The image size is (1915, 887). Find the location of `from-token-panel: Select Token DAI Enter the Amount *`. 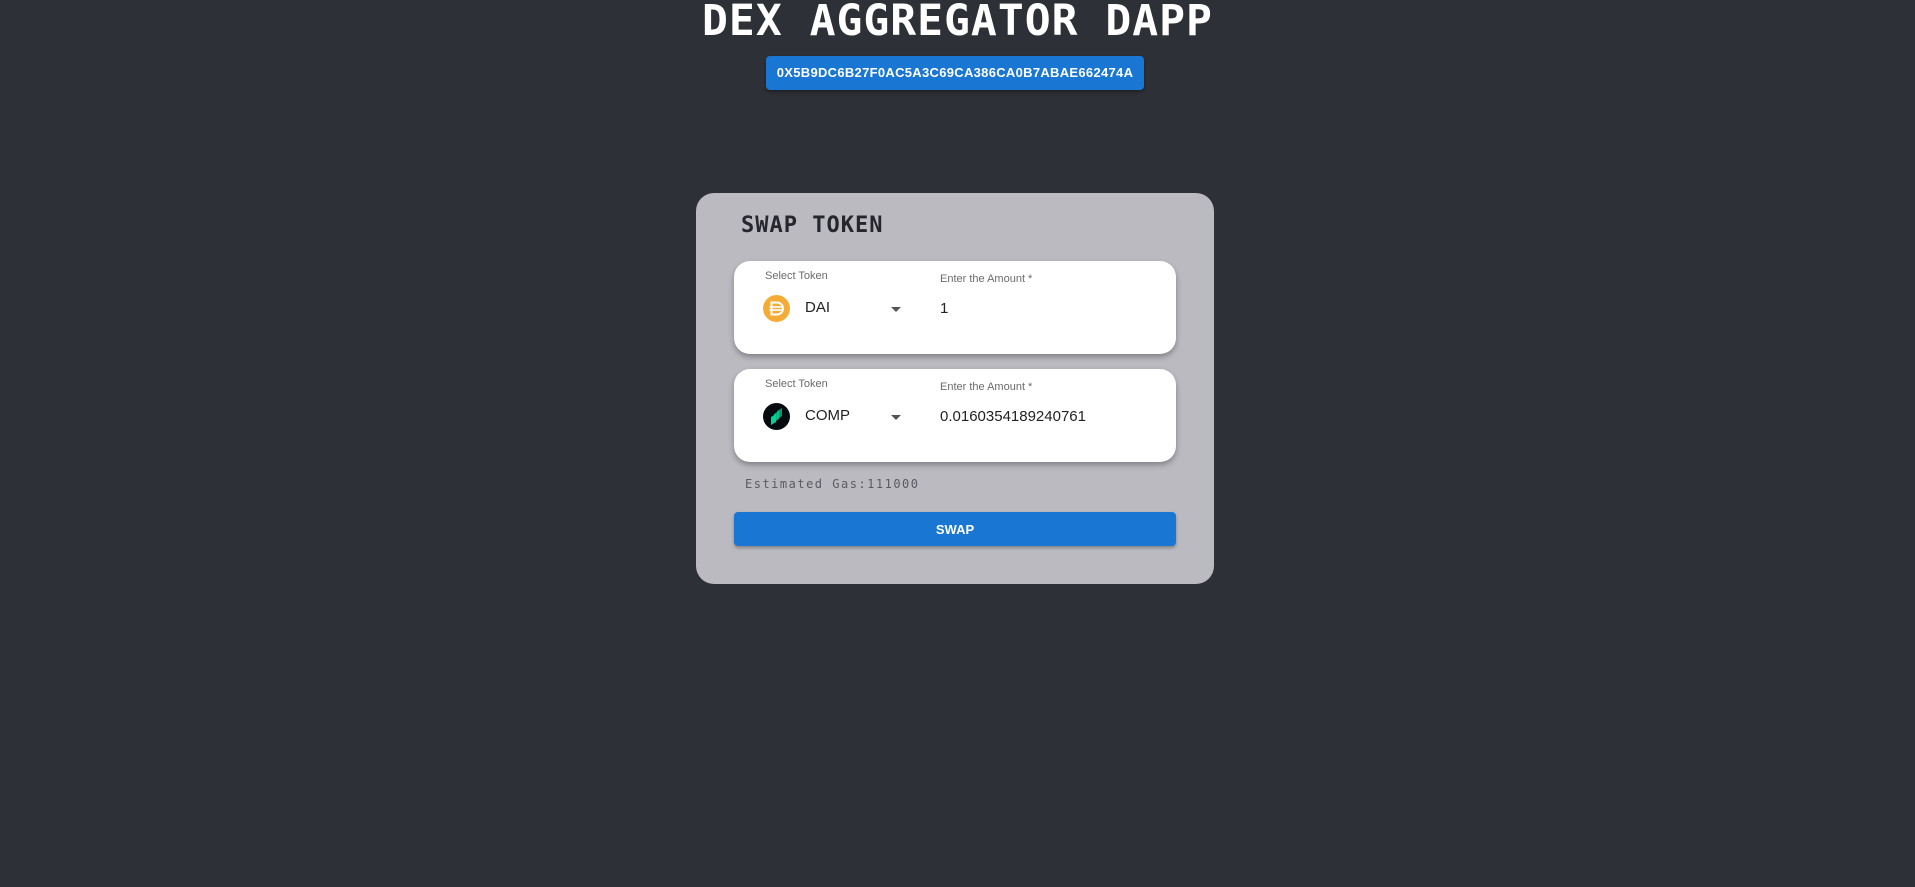

from-token-panel: Select Token DAI Enter the Amount * is located at coordinates (955, 307).